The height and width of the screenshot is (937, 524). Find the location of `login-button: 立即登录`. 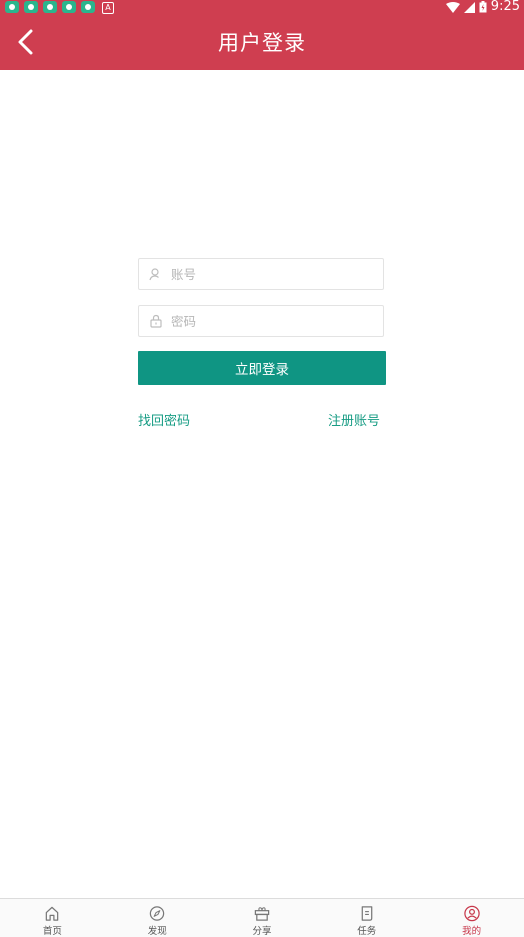

login-button: 立即登录 is located at coordinates (262, 368).